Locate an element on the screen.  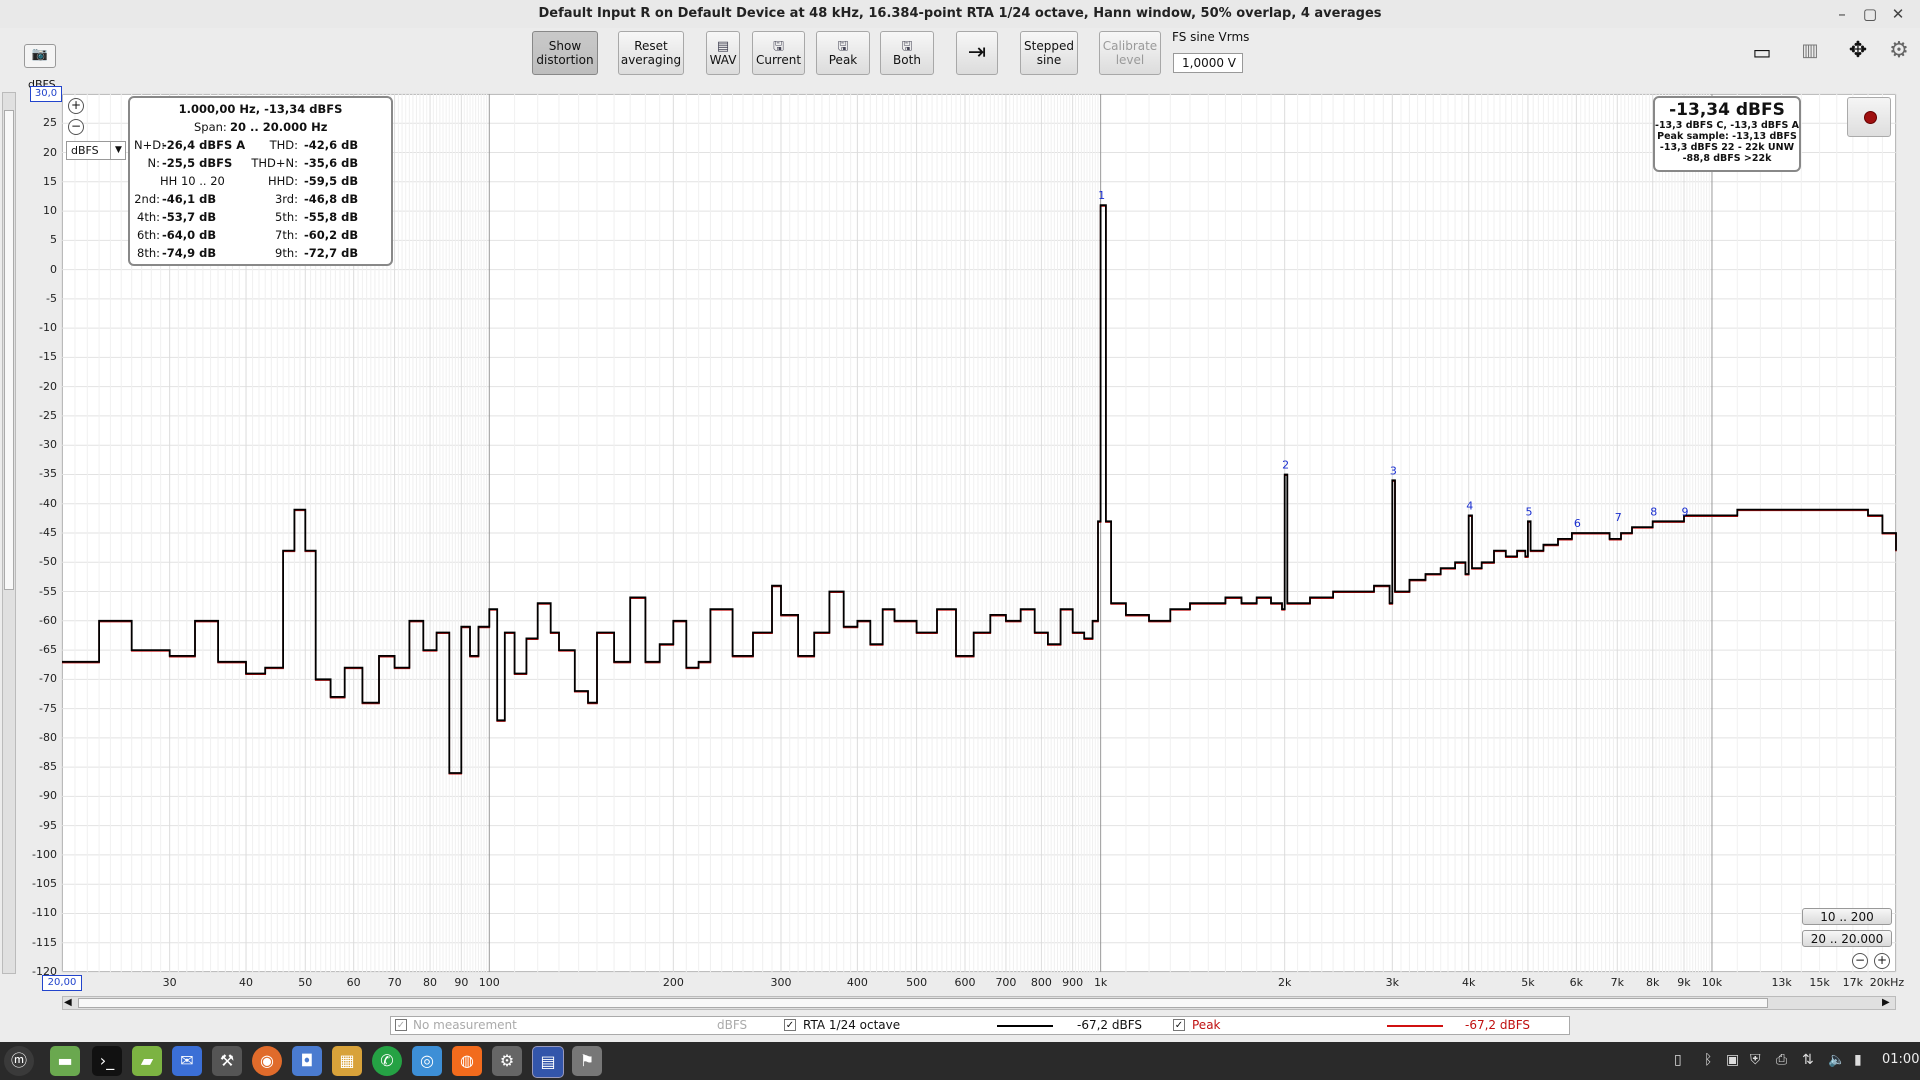
y-tick-label: -120 is located at coordinates (44, 971).